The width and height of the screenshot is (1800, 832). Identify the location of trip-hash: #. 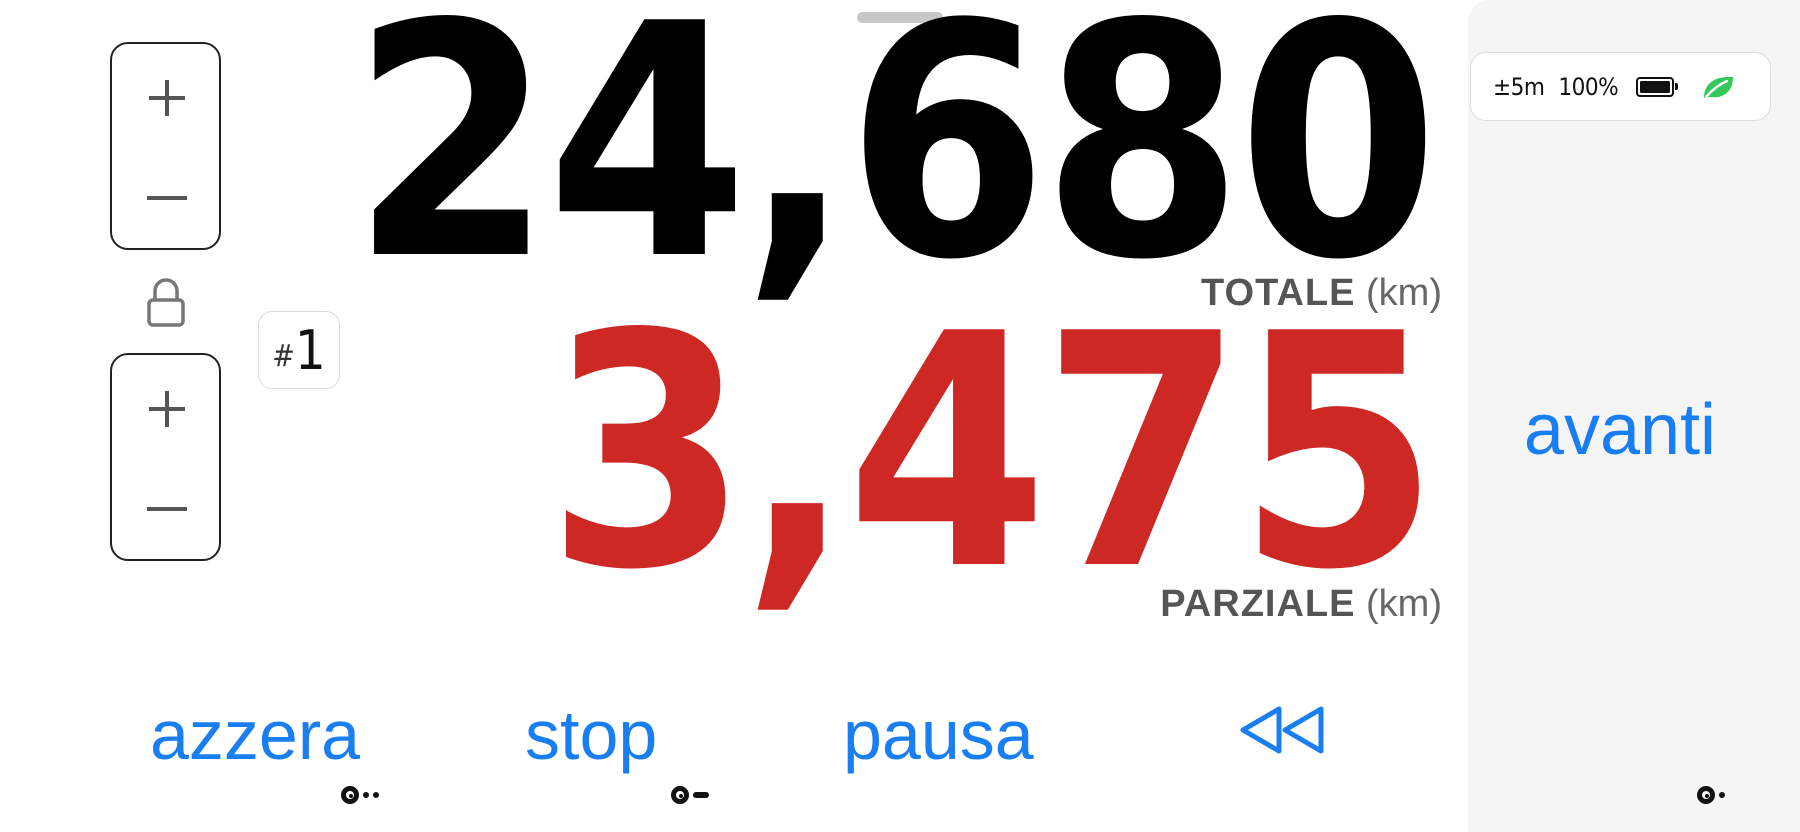
(283, 356).